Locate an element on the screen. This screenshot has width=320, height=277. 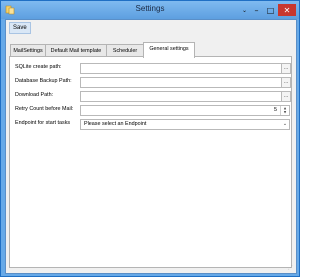
endpoint-label: Endpoint for start tasks is located at coordinates (43, 123).